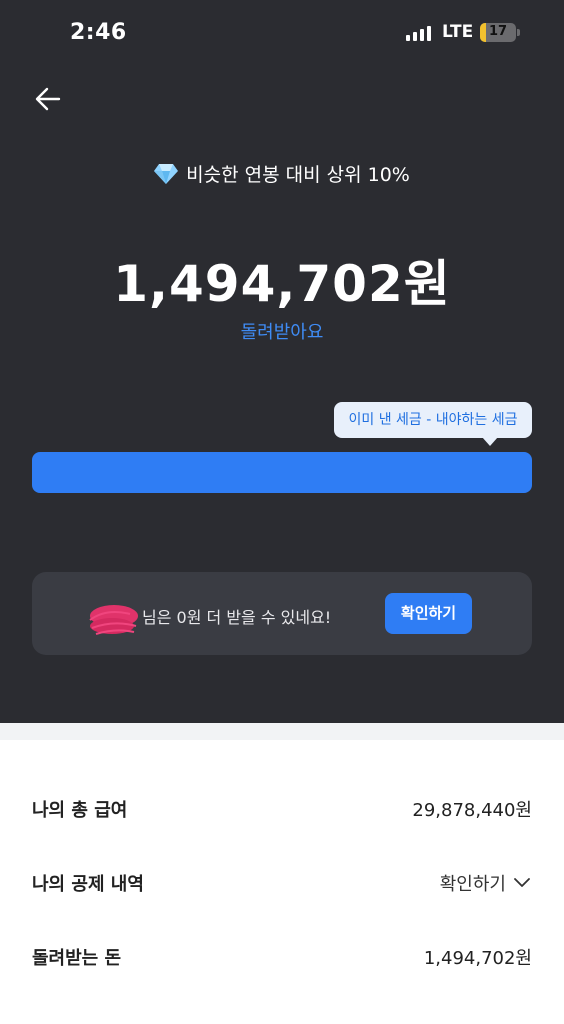 This screenshot has height=1024, width=564. What do you see at coordinates (80, 810) in the screenshot?
I see `total-salary-label: 나의 총 급여` at bounding box center [80, 810].